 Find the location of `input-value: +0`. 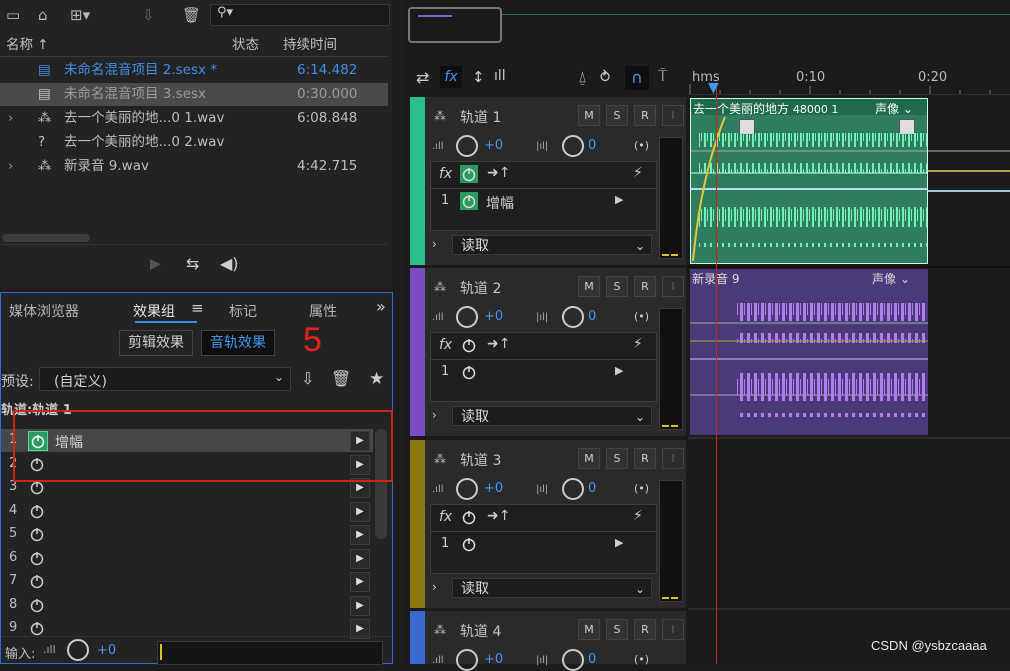

input-value: +0 is located at coordinates (106, 650).